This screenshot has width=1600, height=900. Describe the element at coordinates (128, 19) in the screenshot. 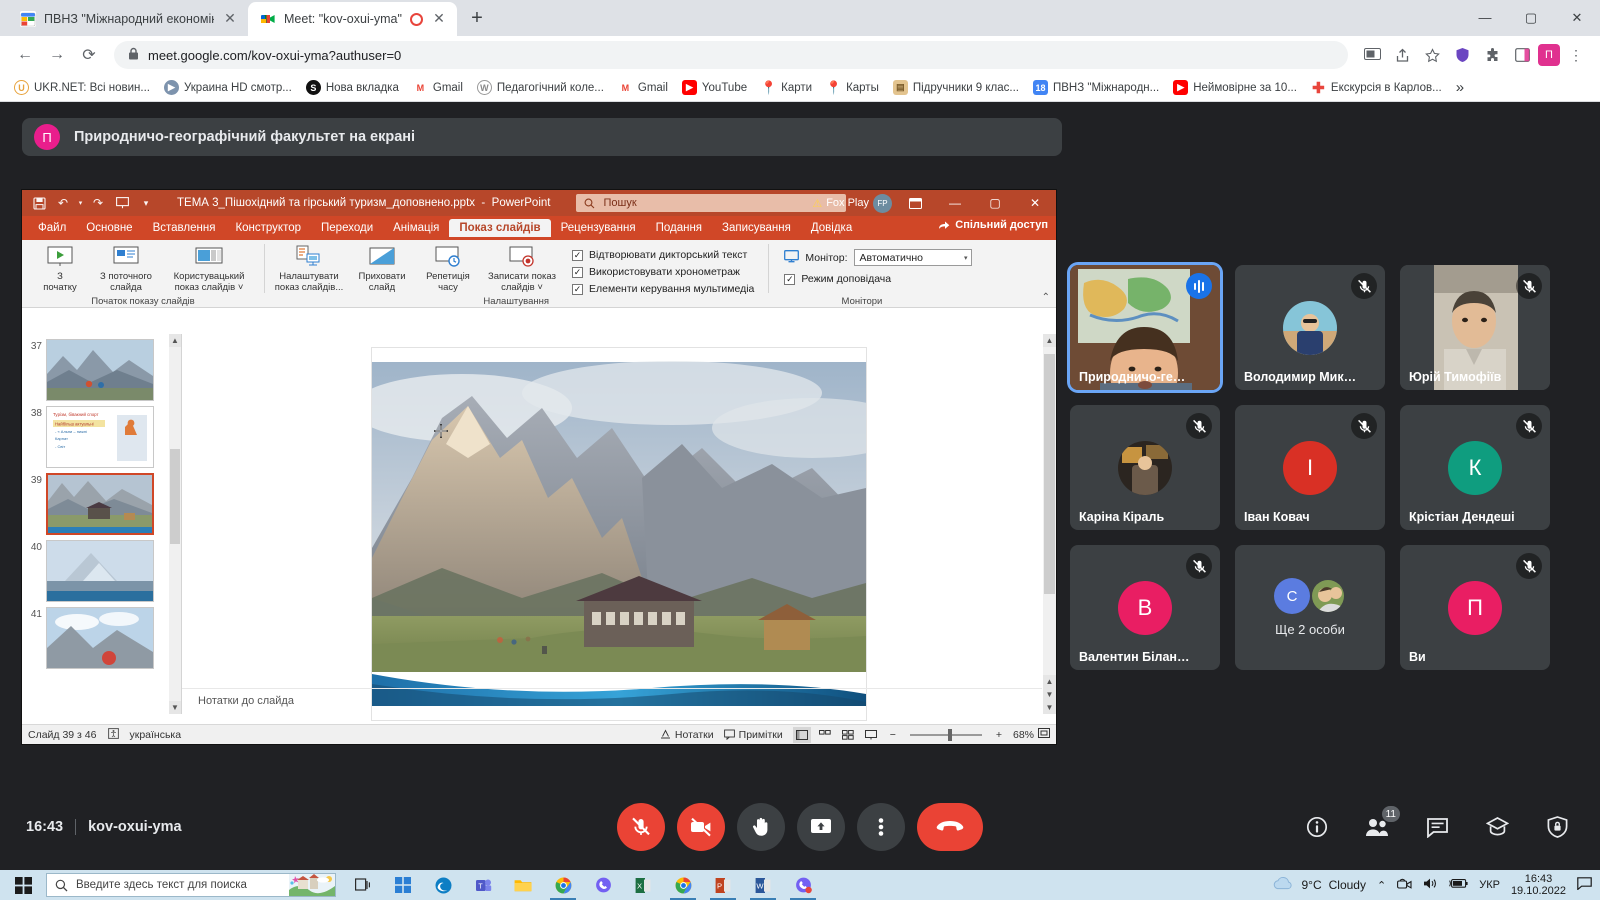

I see `browser-tab-1: ПВНЗ "Міжнародний економіко ✕` at that location.